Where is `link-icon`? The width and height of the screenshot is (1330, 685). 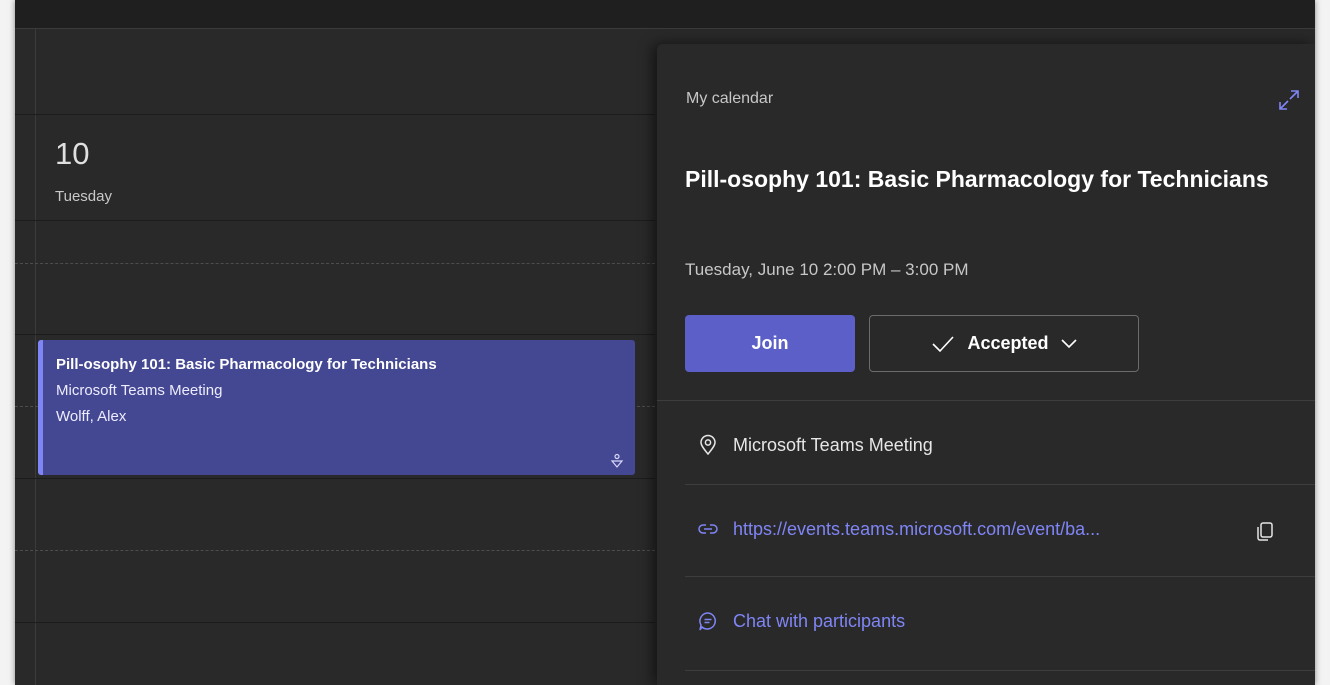 link-icon is located at coordinates (708, 529).